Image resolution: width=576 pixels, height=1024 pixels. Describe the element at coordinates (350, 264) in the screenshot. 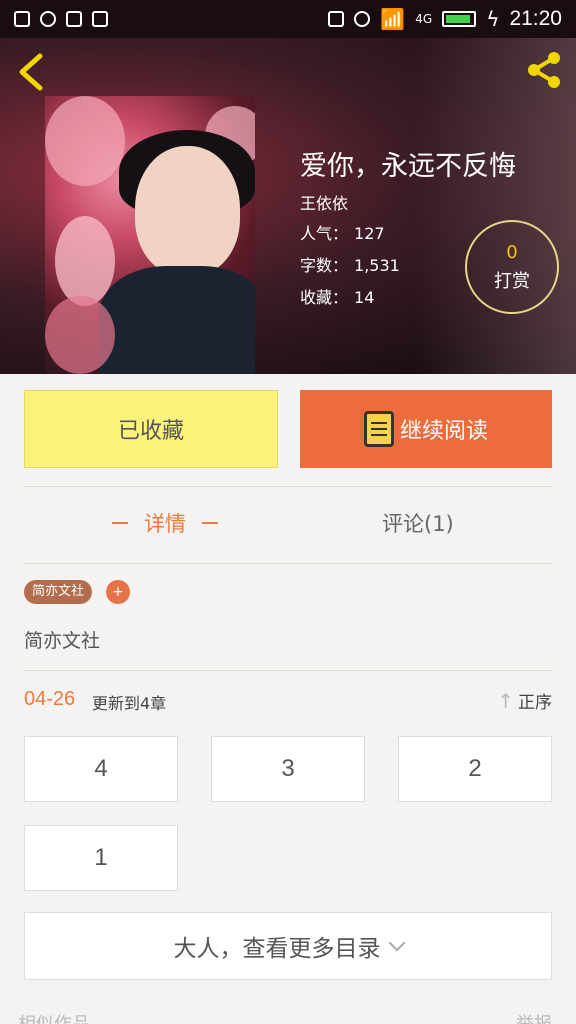

I see `word-count-stat: 字数： 1,531` at that location.